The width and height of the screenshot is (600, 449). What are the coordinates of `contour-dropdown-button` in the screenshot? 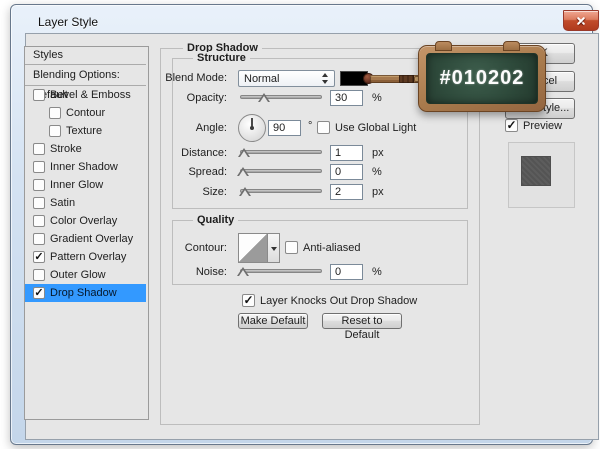 It's located at (273, 248).